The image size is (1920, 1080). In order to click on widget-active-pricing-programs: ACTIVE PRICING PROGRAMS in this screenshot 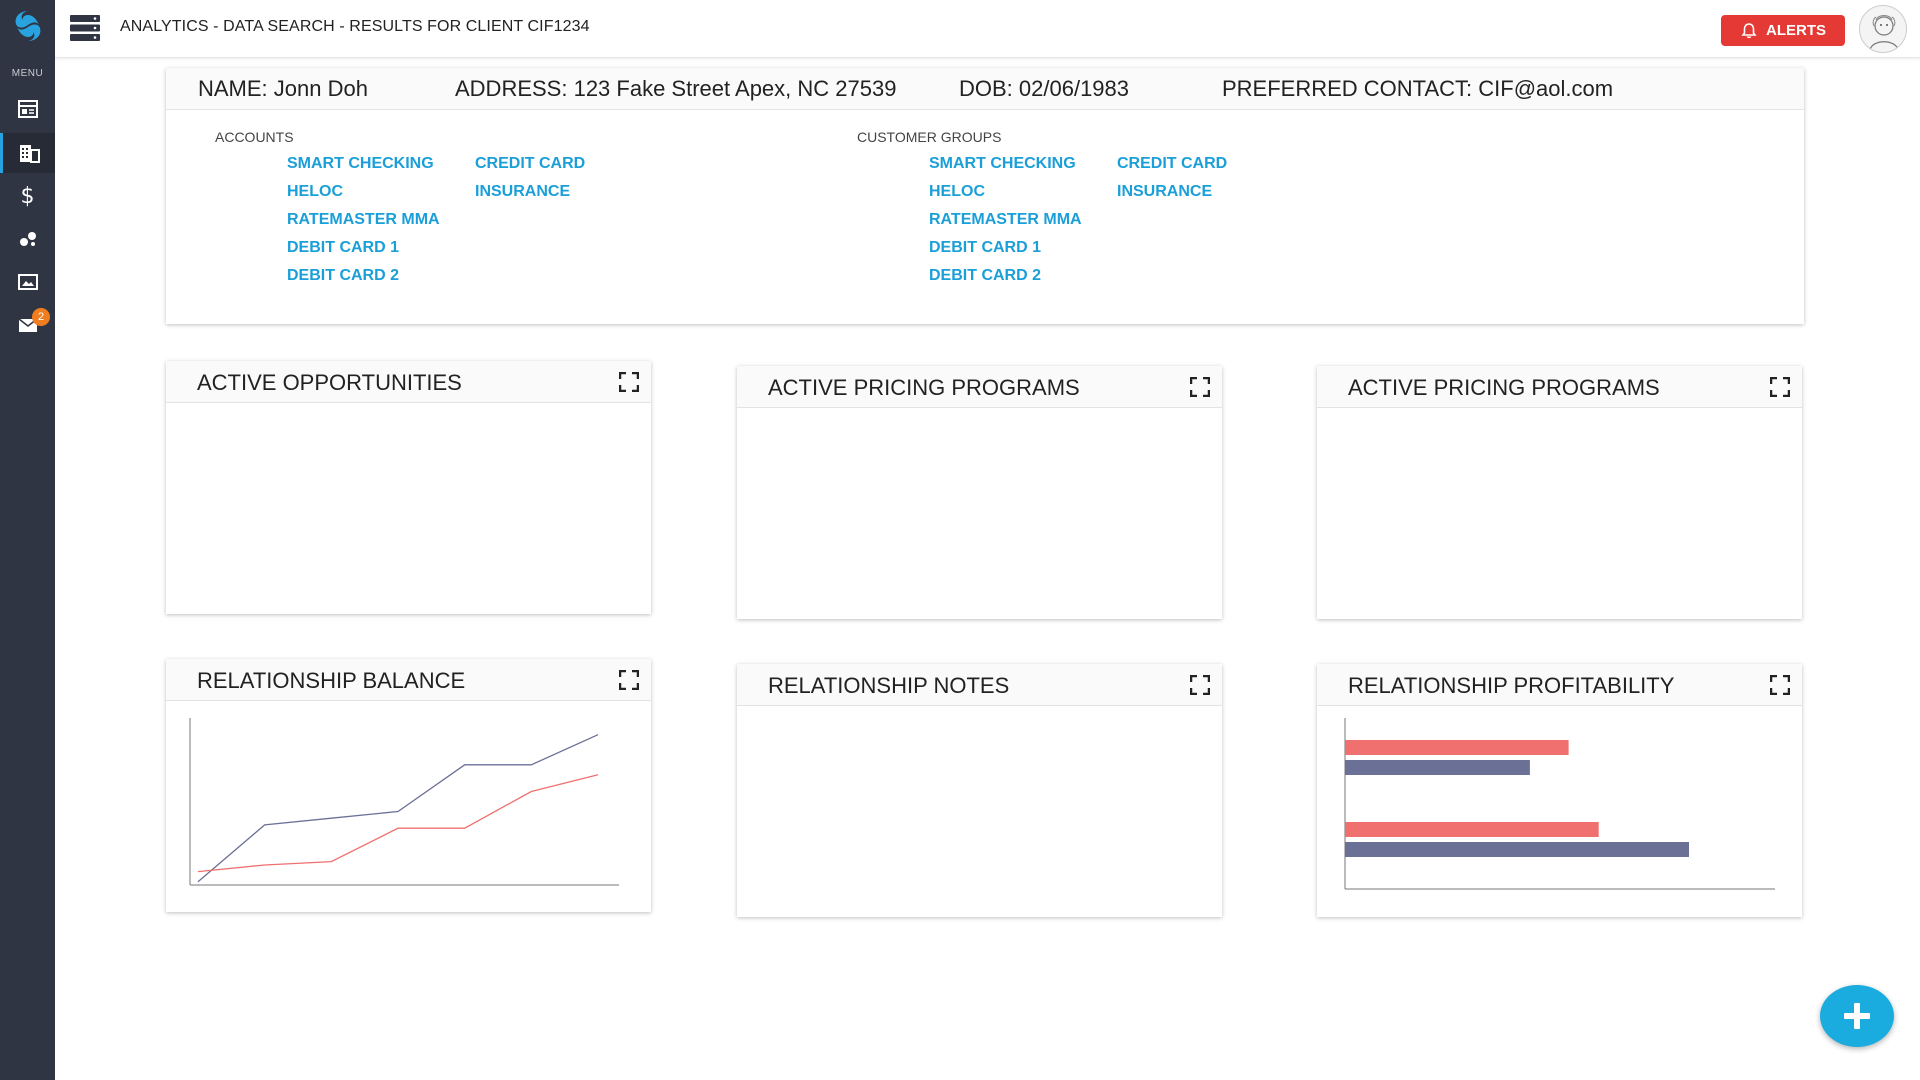, I will do `click(979, 492)`.